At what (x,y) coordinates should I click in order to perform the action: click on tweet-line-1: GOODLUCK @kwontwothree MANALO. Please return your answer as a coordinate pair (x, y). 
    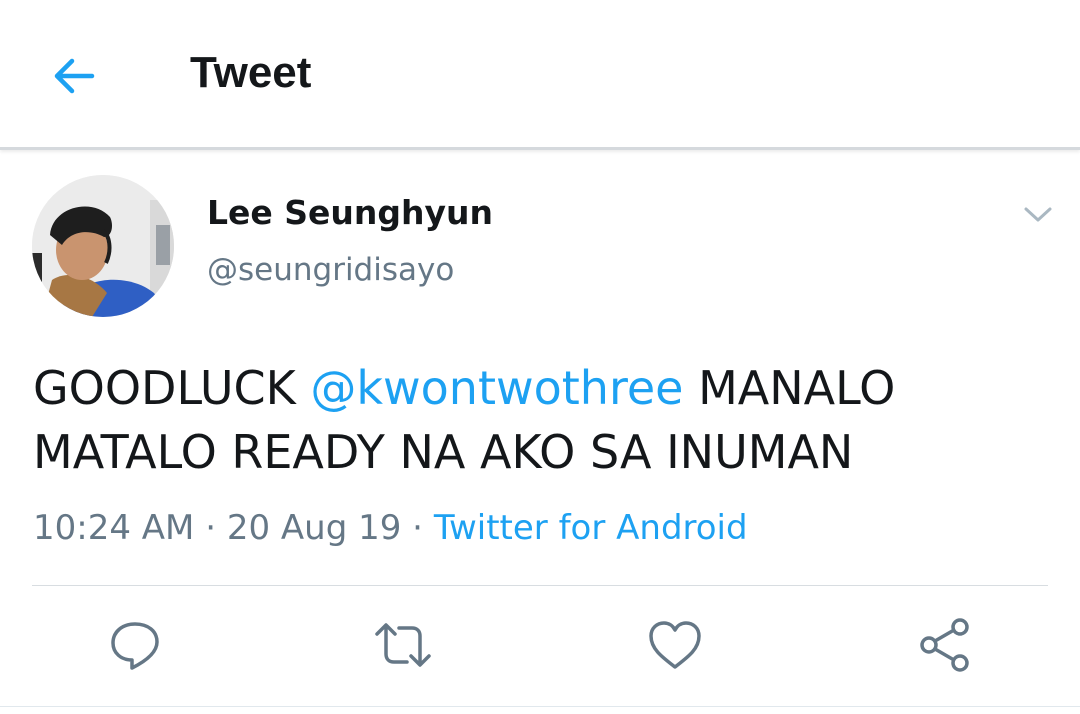
    Looking at the image, I should click on (538, 388).